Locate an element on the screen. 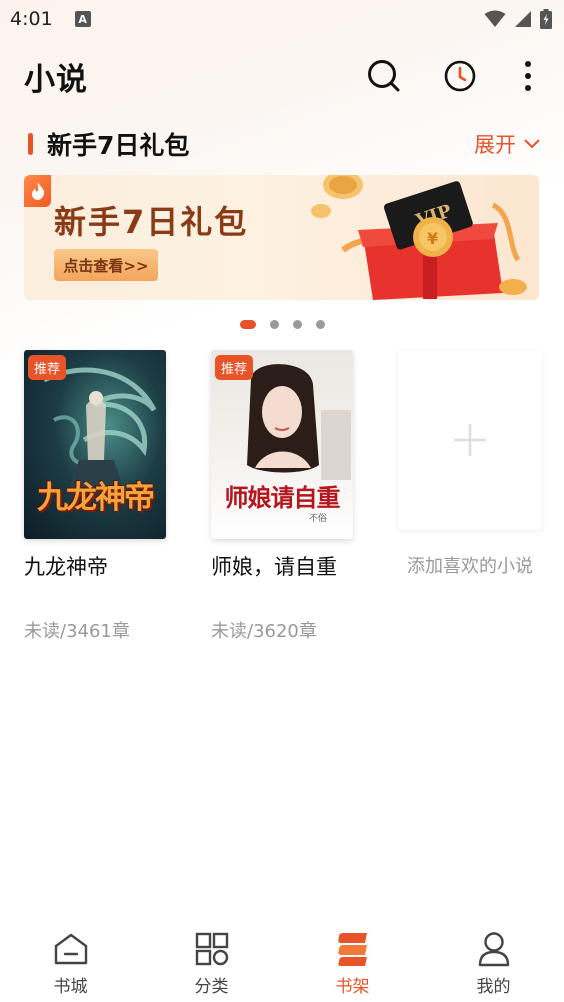  more-vertical-icon is located at coordinates (528, 76).